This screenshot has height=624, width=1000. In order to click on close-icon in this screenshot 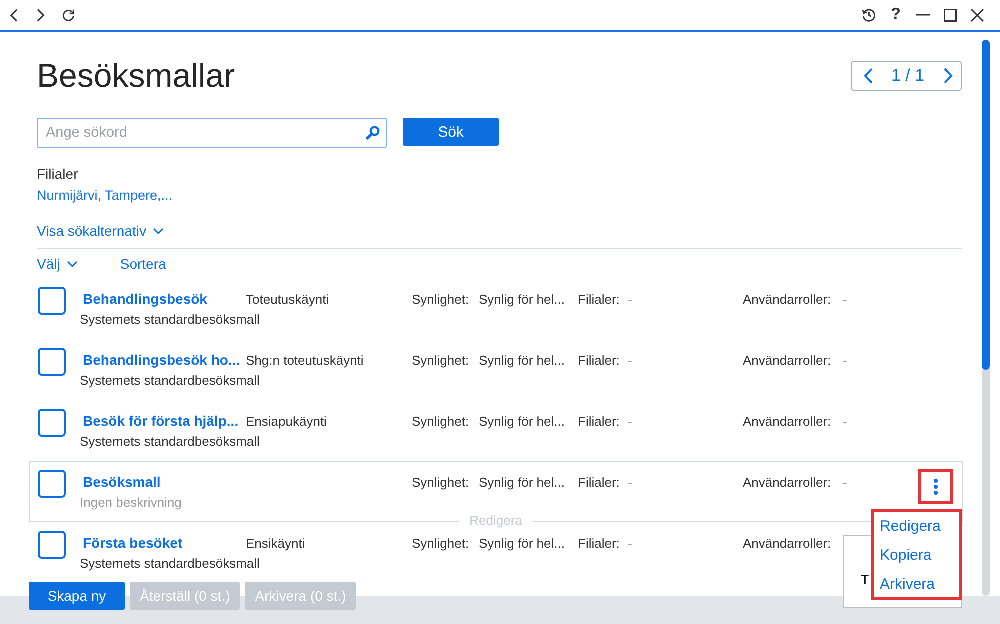, I will do `click(977, 15)`.